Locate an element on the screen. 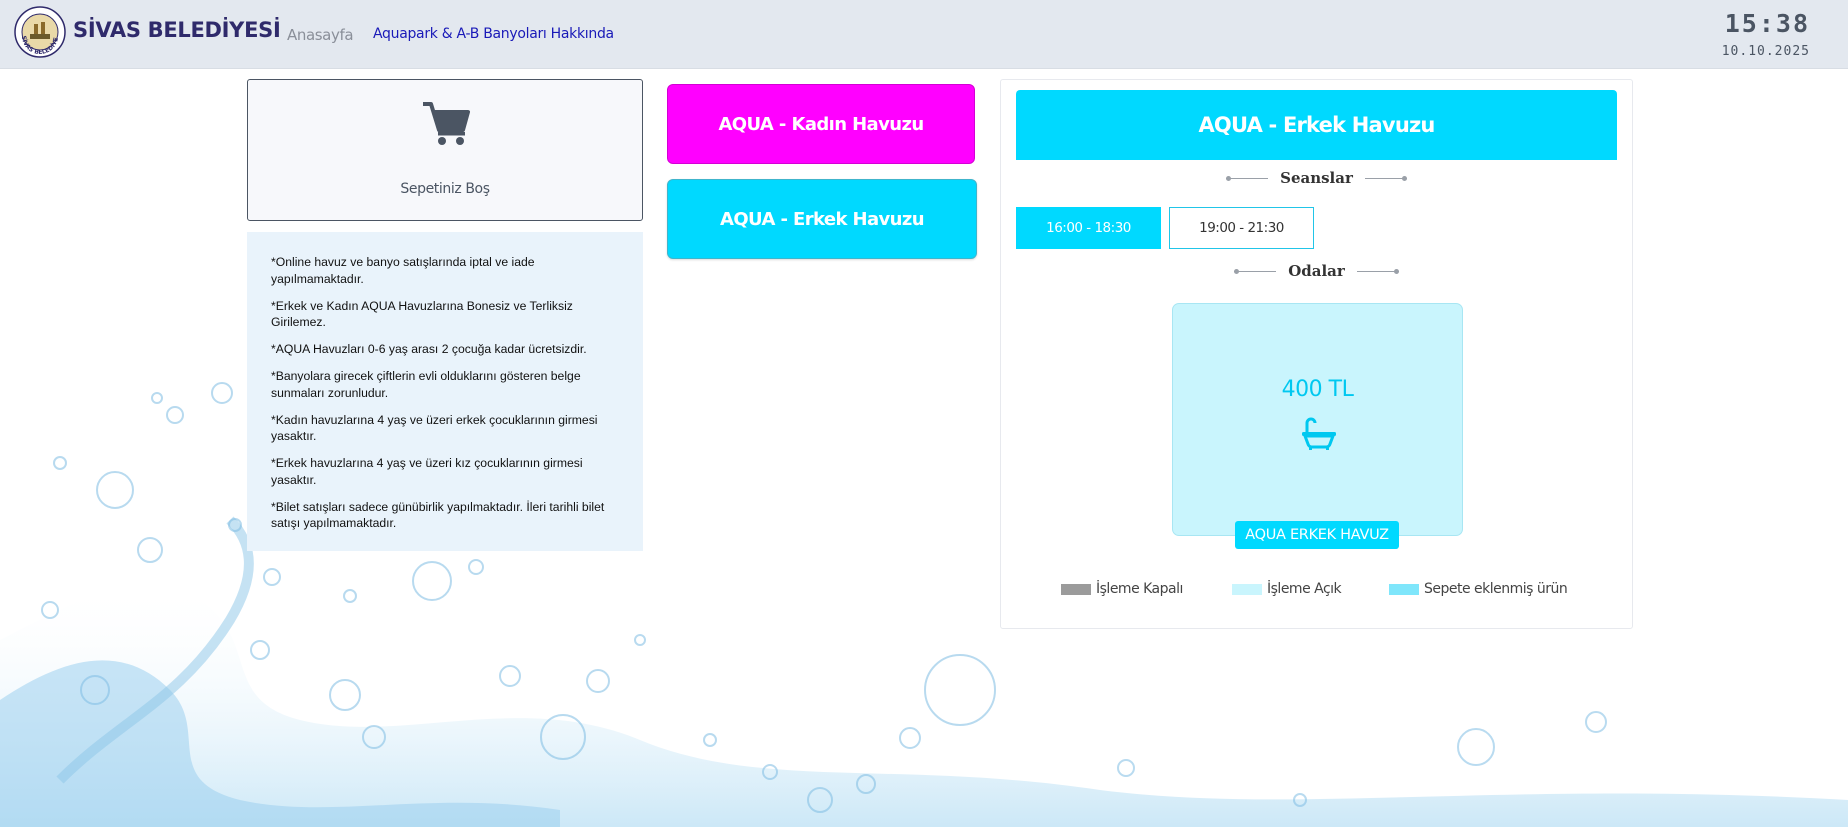  legend-in-cart: Sepete eklenmiş ürün is located at coordinates (1478, 589).